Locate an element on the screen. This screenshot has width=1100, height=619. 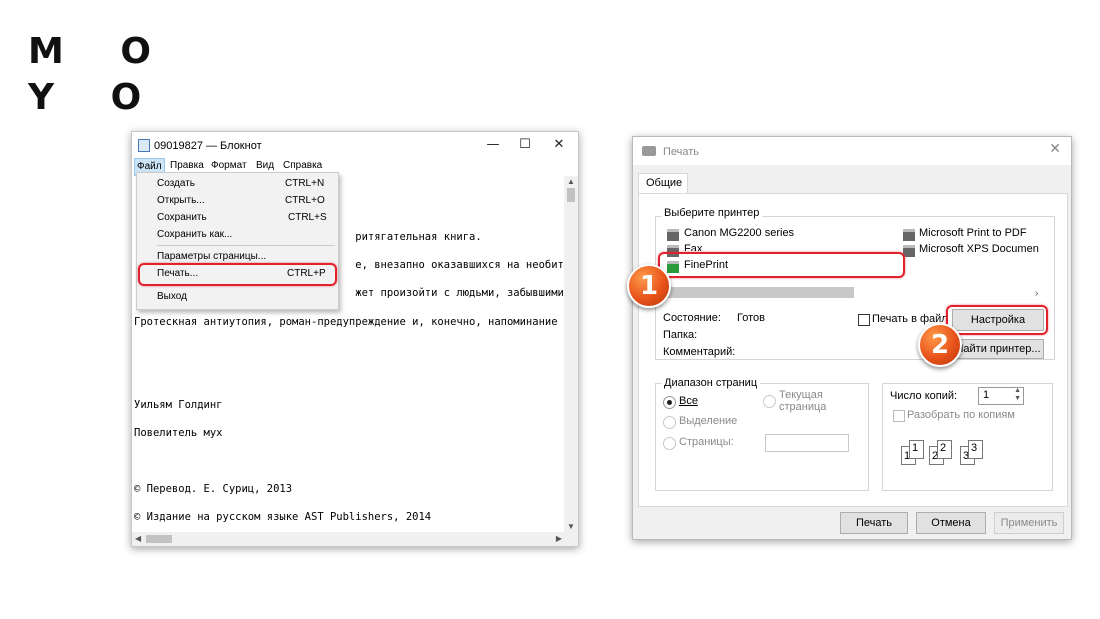
range-selection-label: Выделение is located at coordinates (708, 421).